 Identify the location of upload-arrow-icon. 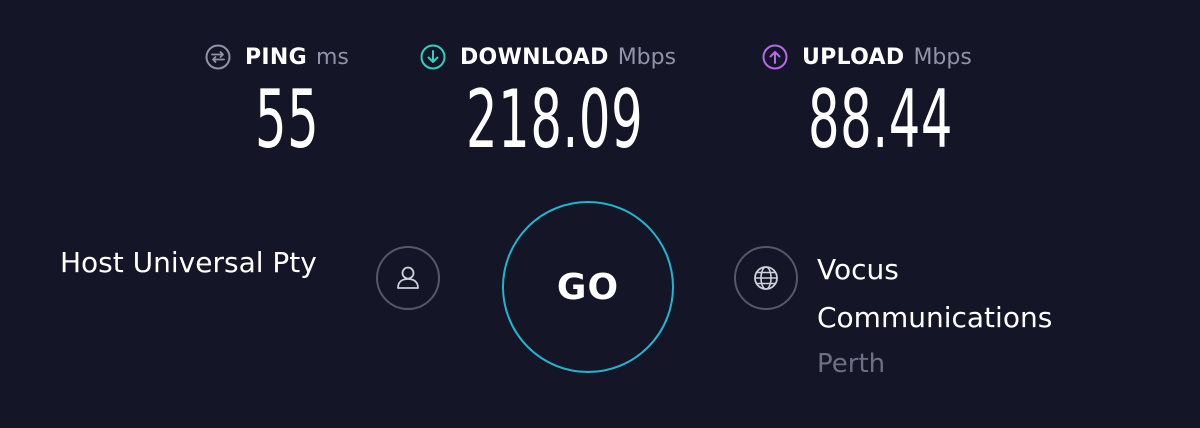
(775, 57).